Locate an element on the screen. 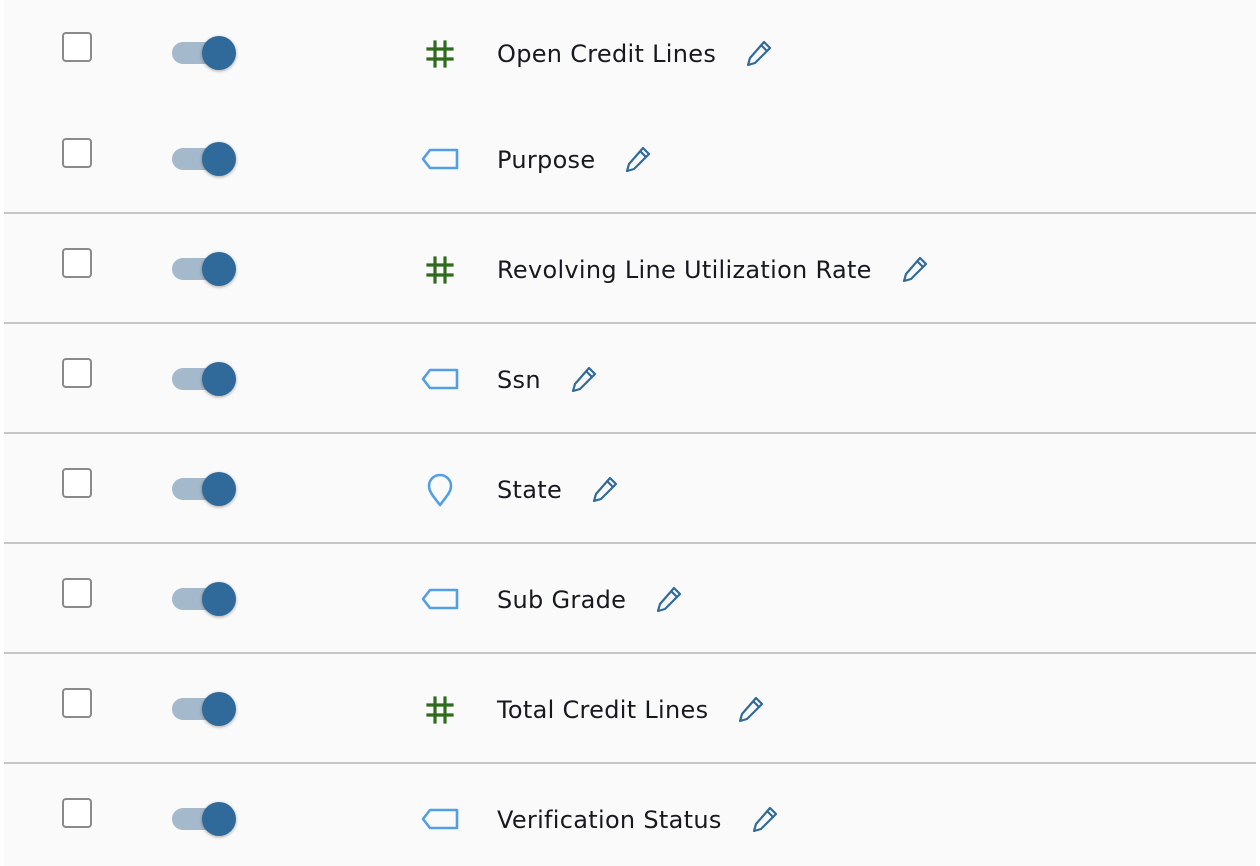  field-label: Sub Grade is located at coordinates (562, 600).